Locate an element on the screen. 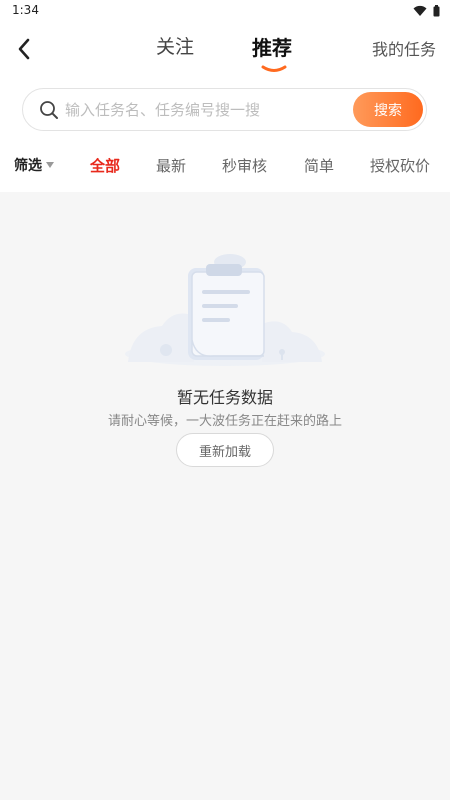 The width and height of the screenshot is (450, 800). battery-icon is located at coordinates (436, 11).